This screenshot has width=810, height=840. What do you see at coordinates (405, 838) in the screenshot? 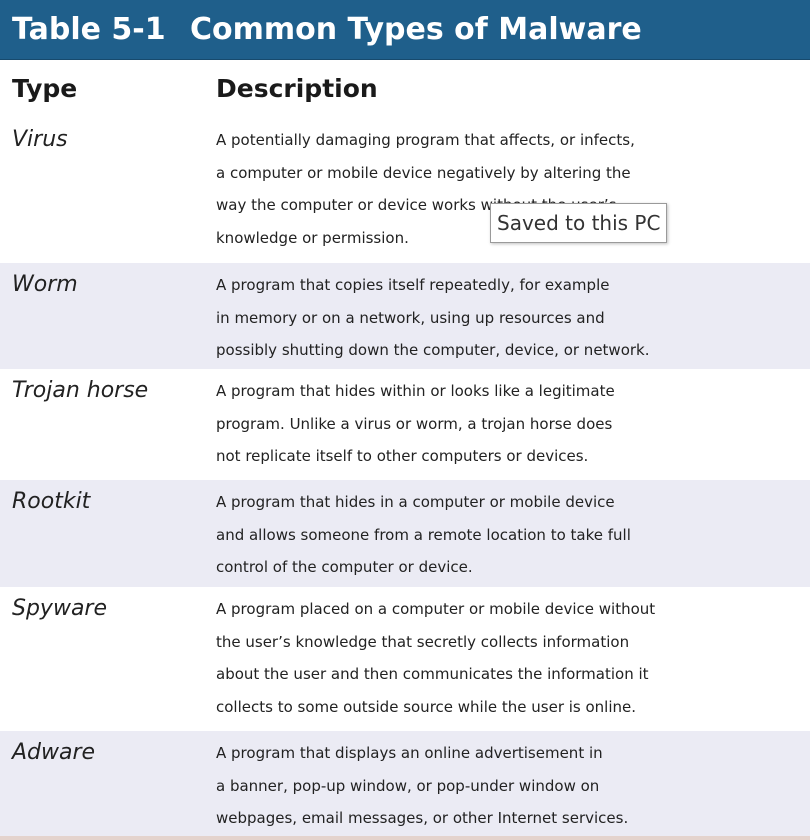
I see `bottom-rule` at bounding box center [405, 838].